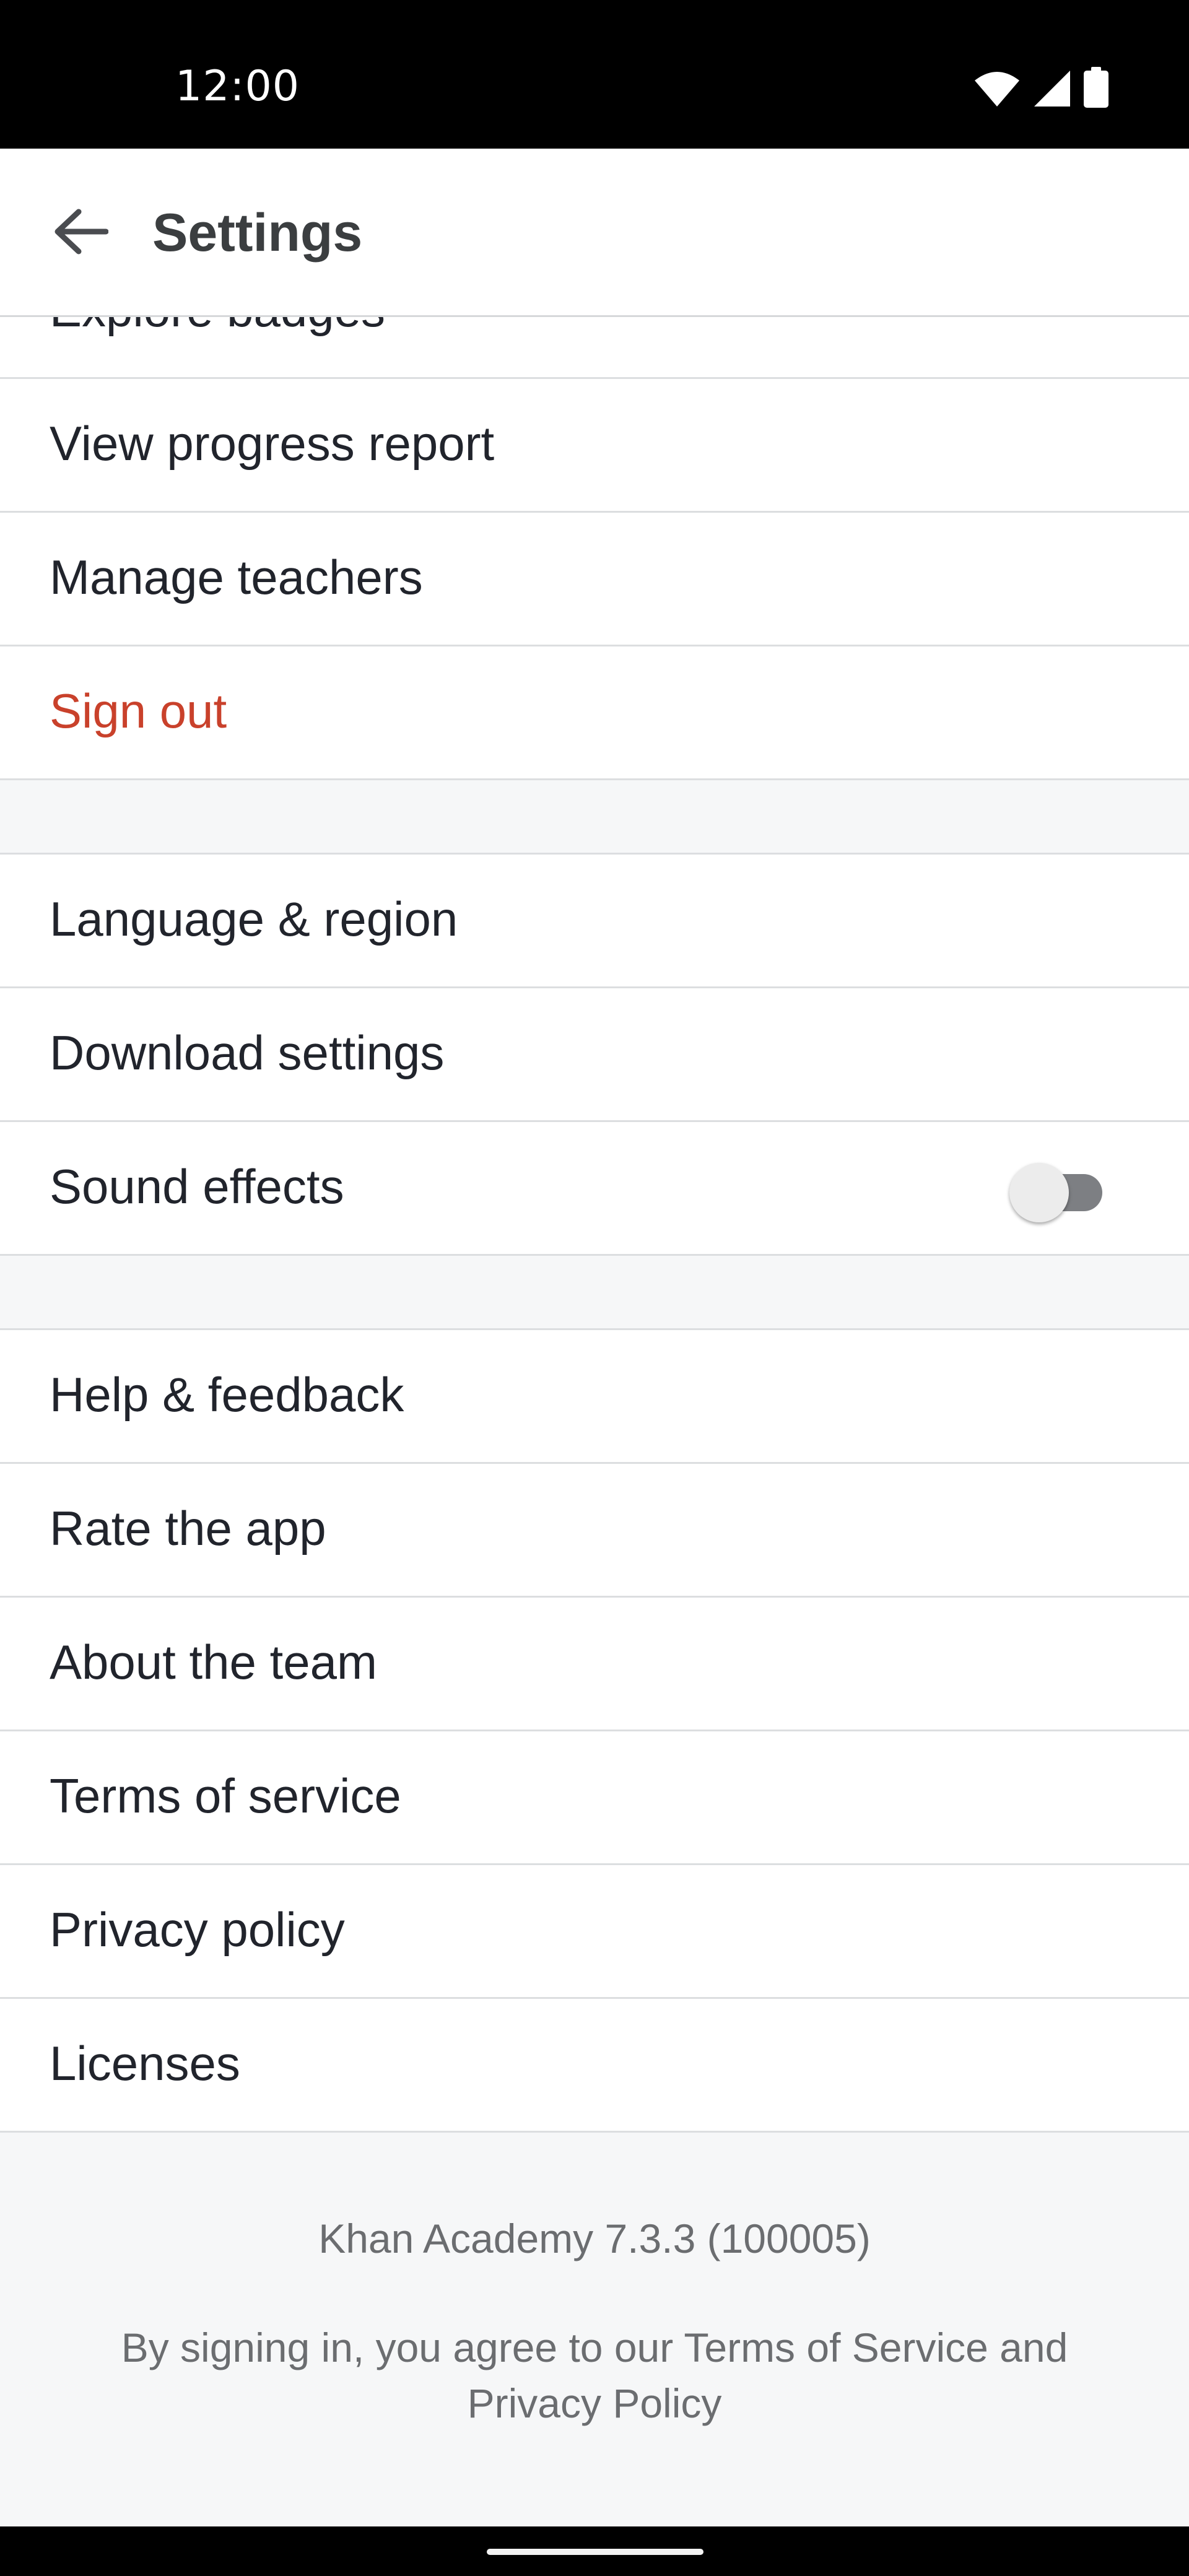 Image resolution: width=1189 pixels, height=2576 pixels. What do you see at coordinates (594, 2238) in the screenshot?
I see `app-version-text: Khan Academy 7.3.3 (100005)` at bounding box center [594, 2238].